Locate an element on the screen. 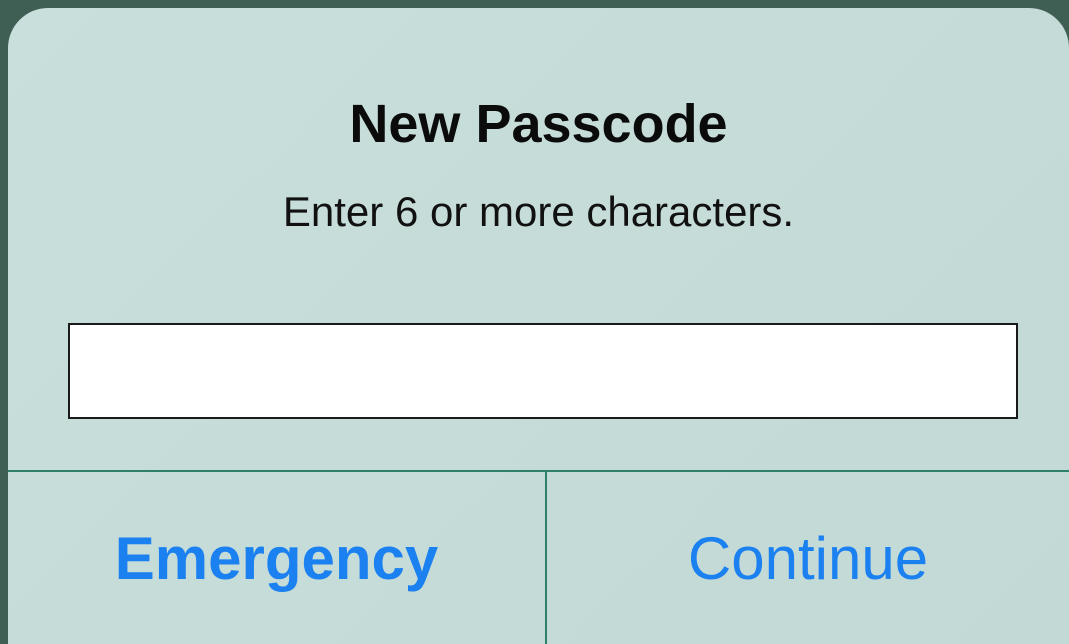 Image resolution: width=1069 pixels, height=644 pixels. alert-message: Enter 6 or more characters. is located at coordinates (538, 211).